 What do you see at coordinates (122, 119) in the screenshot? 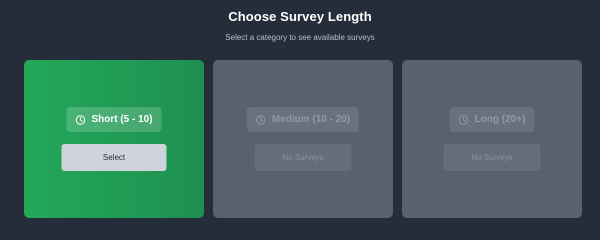
I see `card-label: Short (5 - 10)` at bounding box center [122, 119].